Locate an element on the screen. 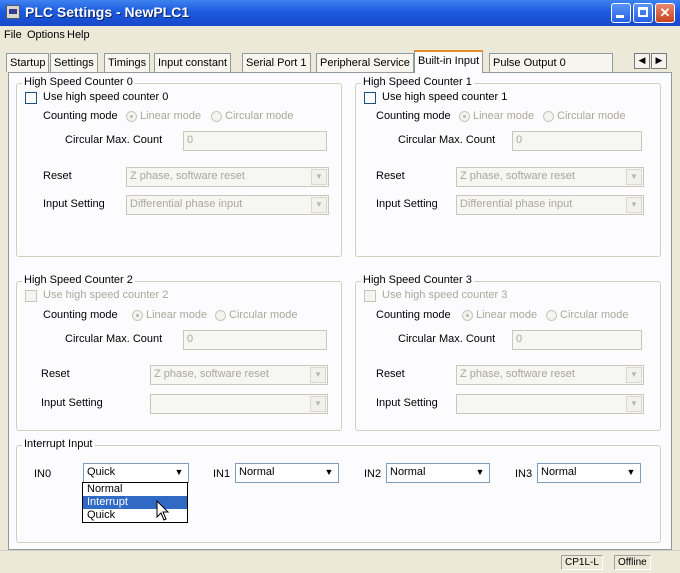 The width and height of the screenshot is (680, 573). hsc1-max-label: Circular Max. Count is located at coordinates (447, 140).